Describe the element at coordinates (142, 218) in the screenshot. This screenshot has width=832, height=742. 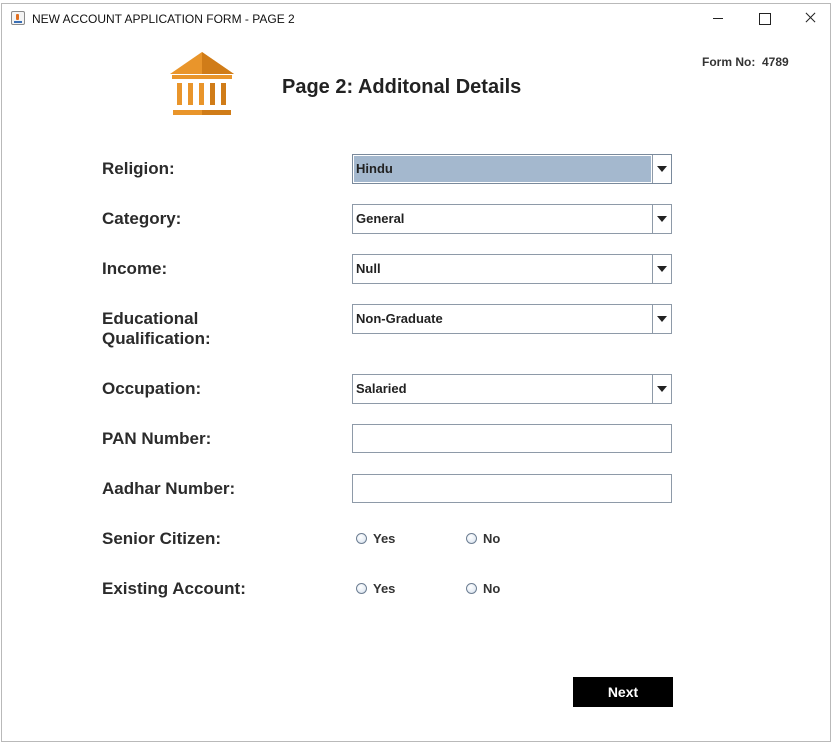
I see `category-label: Category:` at that location.